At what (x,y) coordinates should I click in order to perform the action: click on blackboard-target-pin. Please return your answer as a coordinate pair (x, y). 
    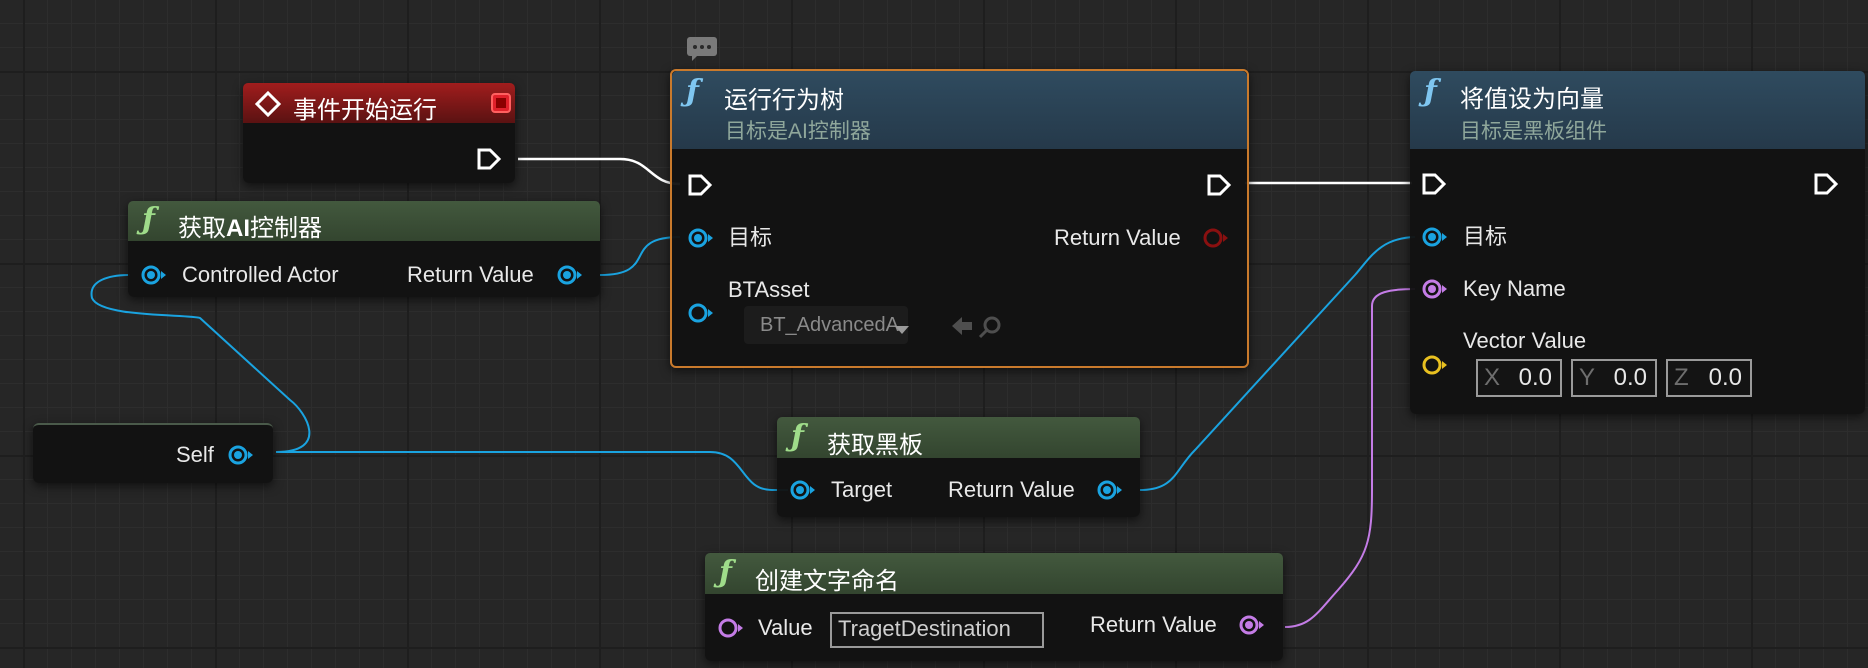
    Looking at the image, I should click on (803, 492).